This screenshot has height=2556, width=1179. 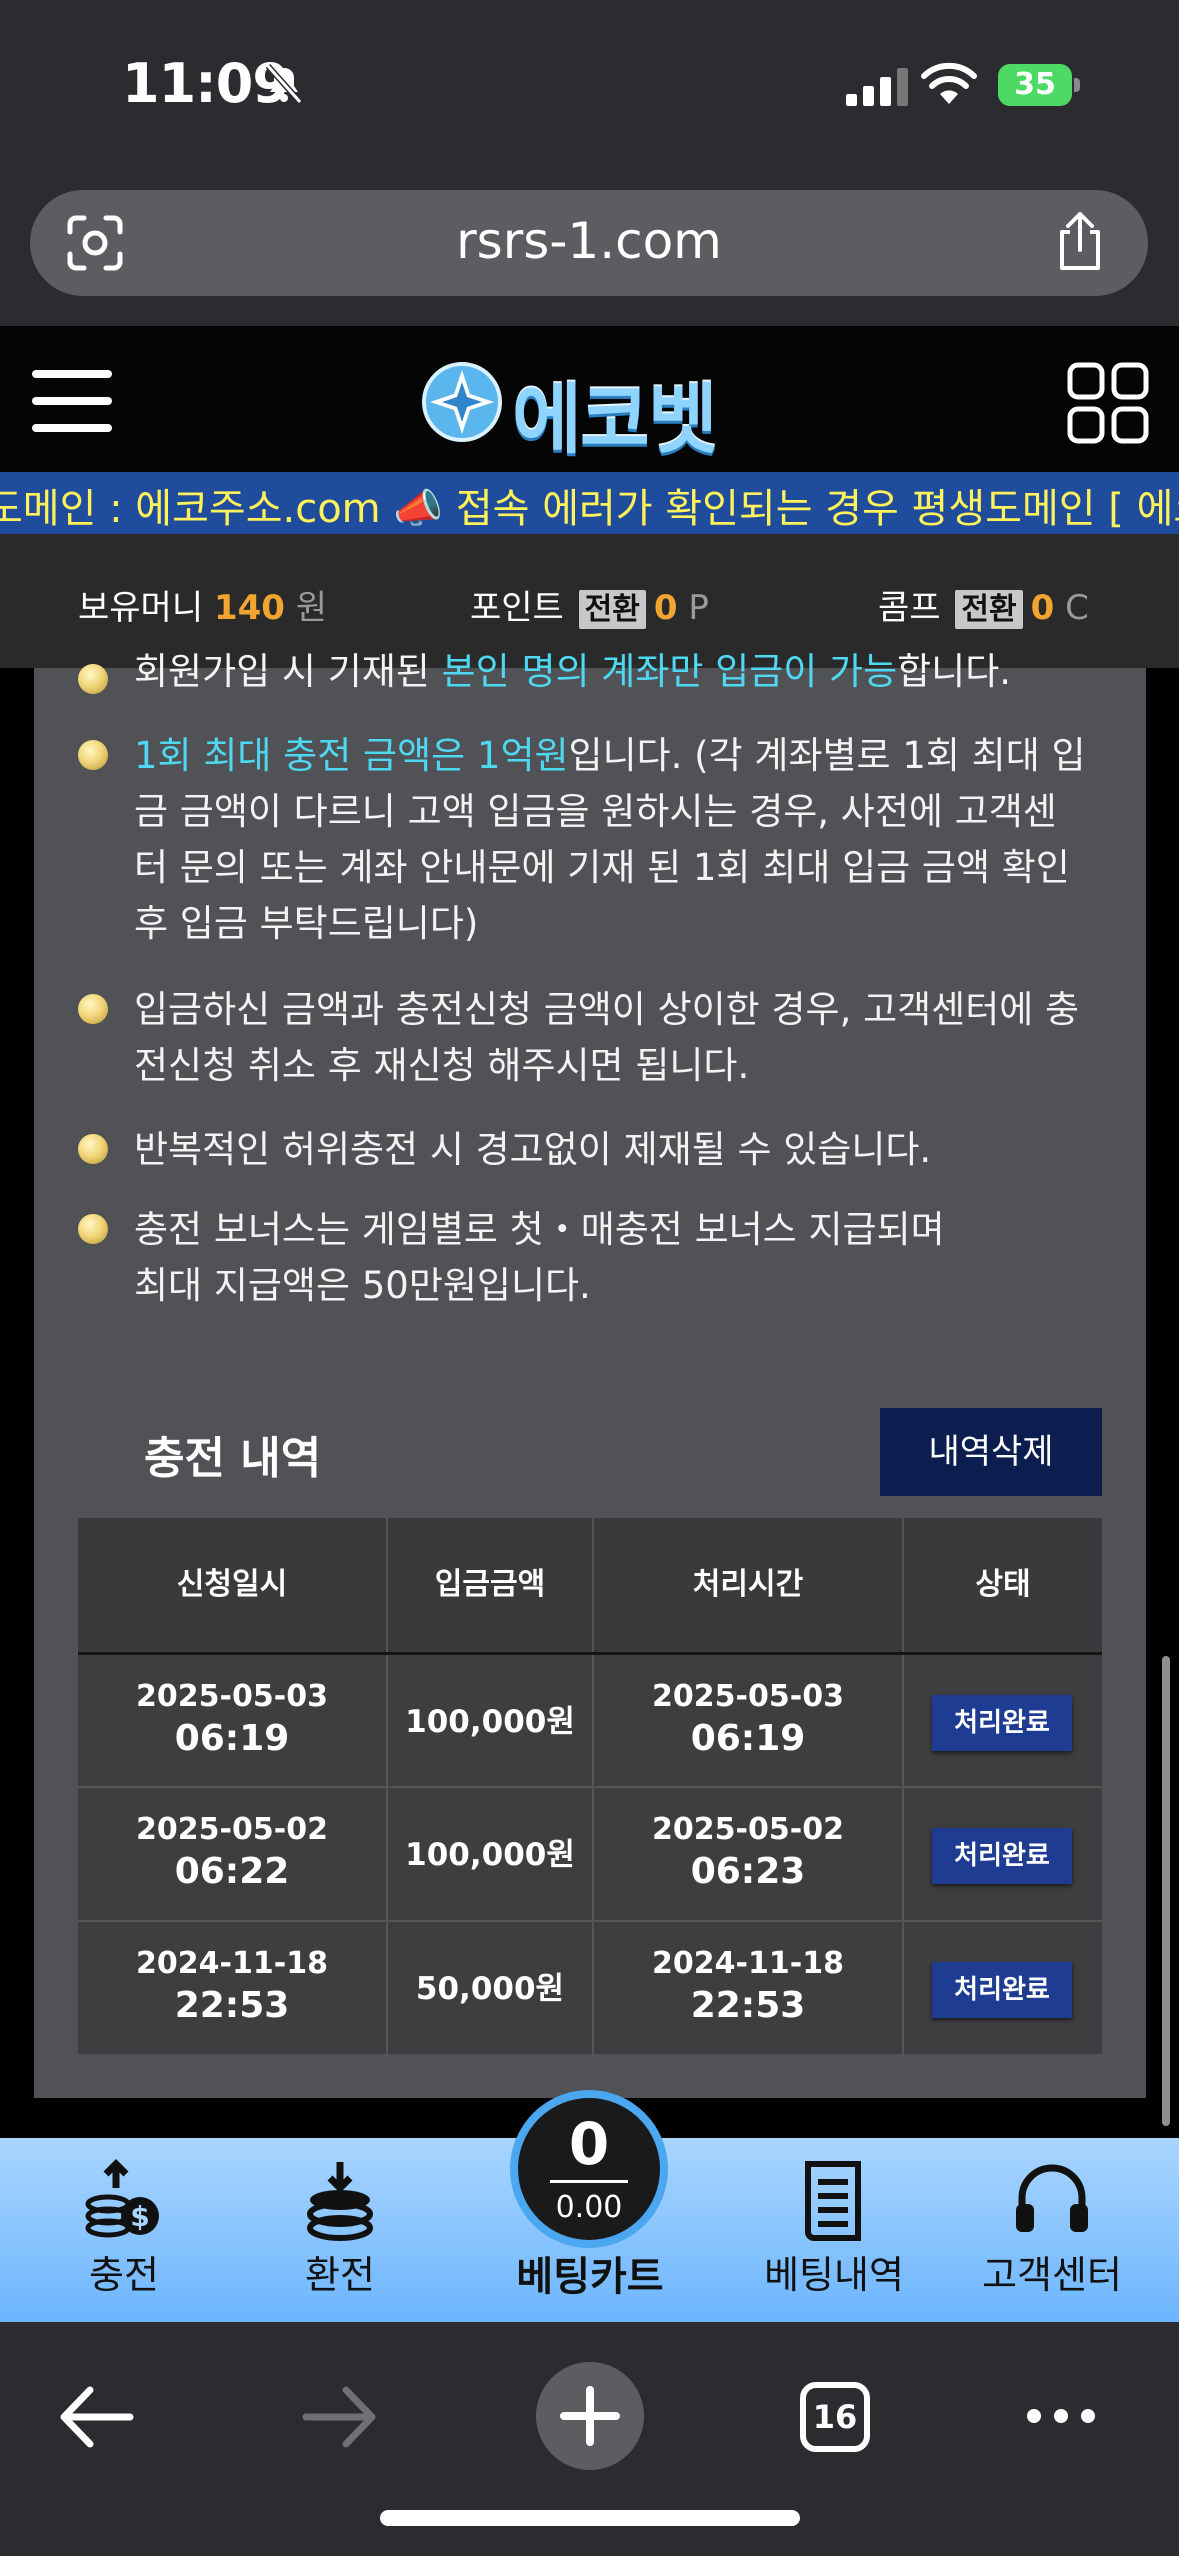 I want to click on column-header: 신청일시, so click(x=233, y=1585).